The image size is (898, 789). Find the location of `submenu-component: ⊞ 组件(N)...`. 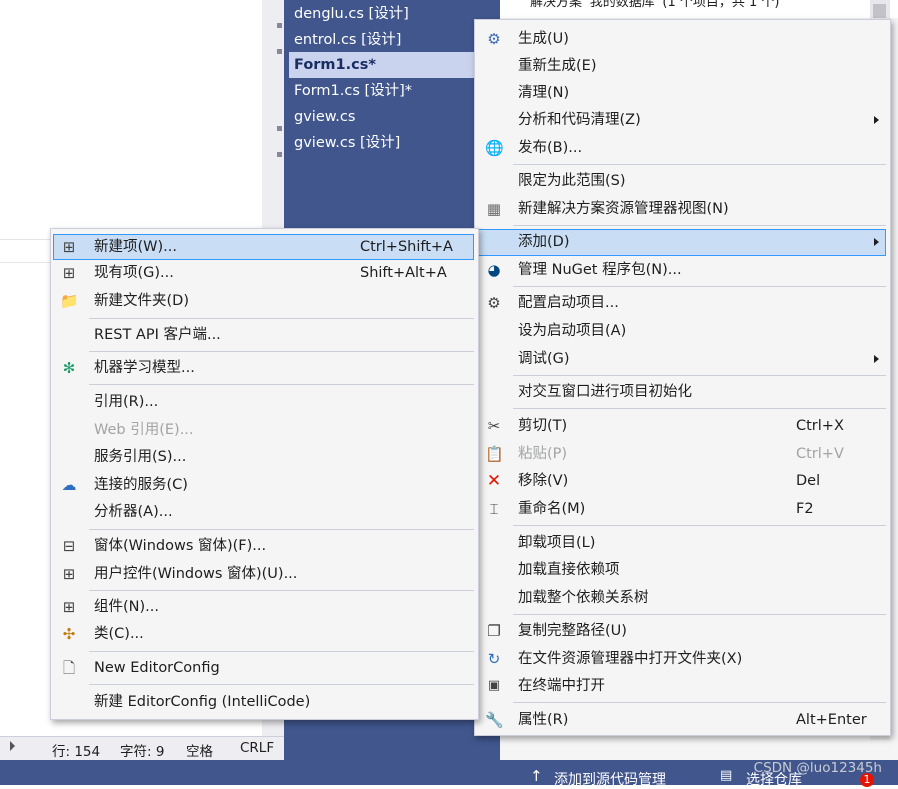

submenu-component: ⊞ 组件(N)... is located at coordinates (263, 607).